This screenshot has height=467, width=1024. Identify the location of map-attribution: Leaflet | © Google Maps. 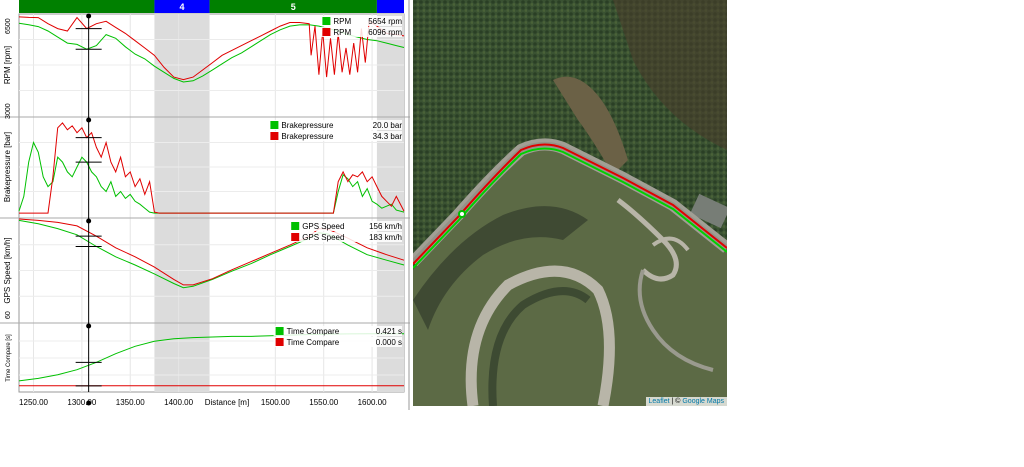
(686, 401).